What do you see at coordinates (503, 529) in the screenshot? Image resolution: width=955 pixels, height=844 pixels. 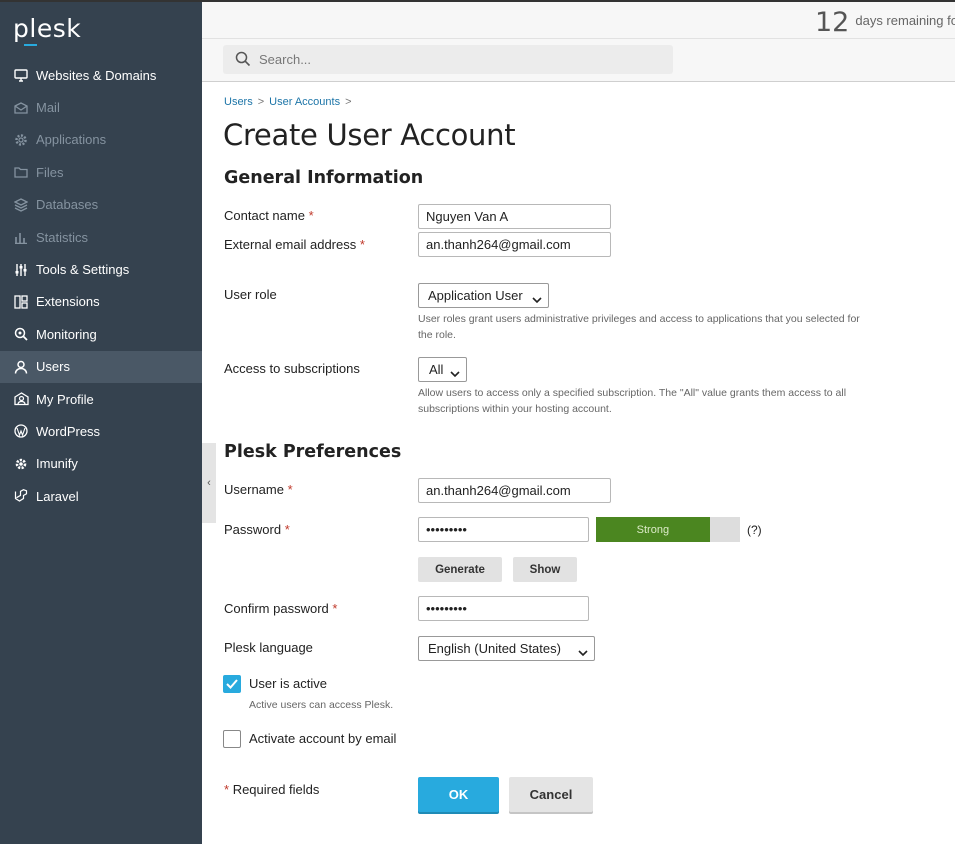 I see `password-field` at bounding box center [503, 529].